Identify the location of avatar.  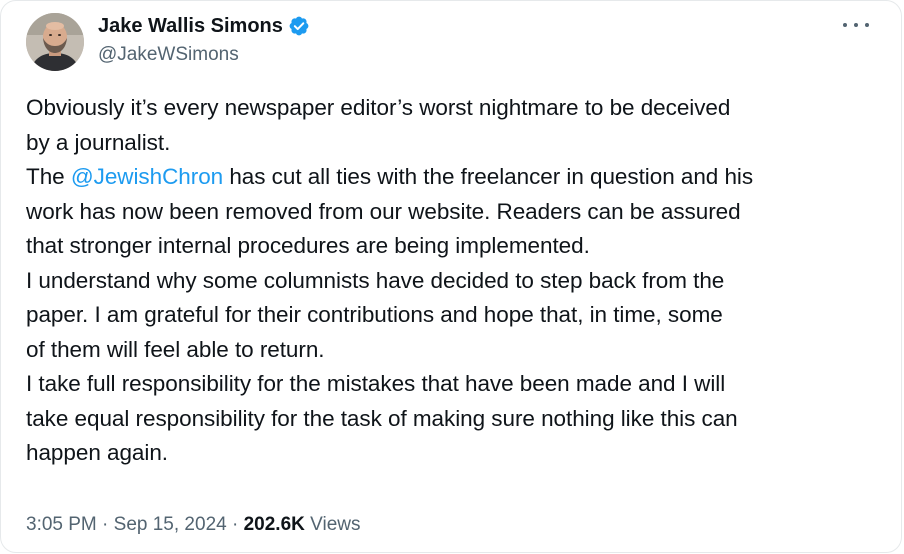
(55, 42).